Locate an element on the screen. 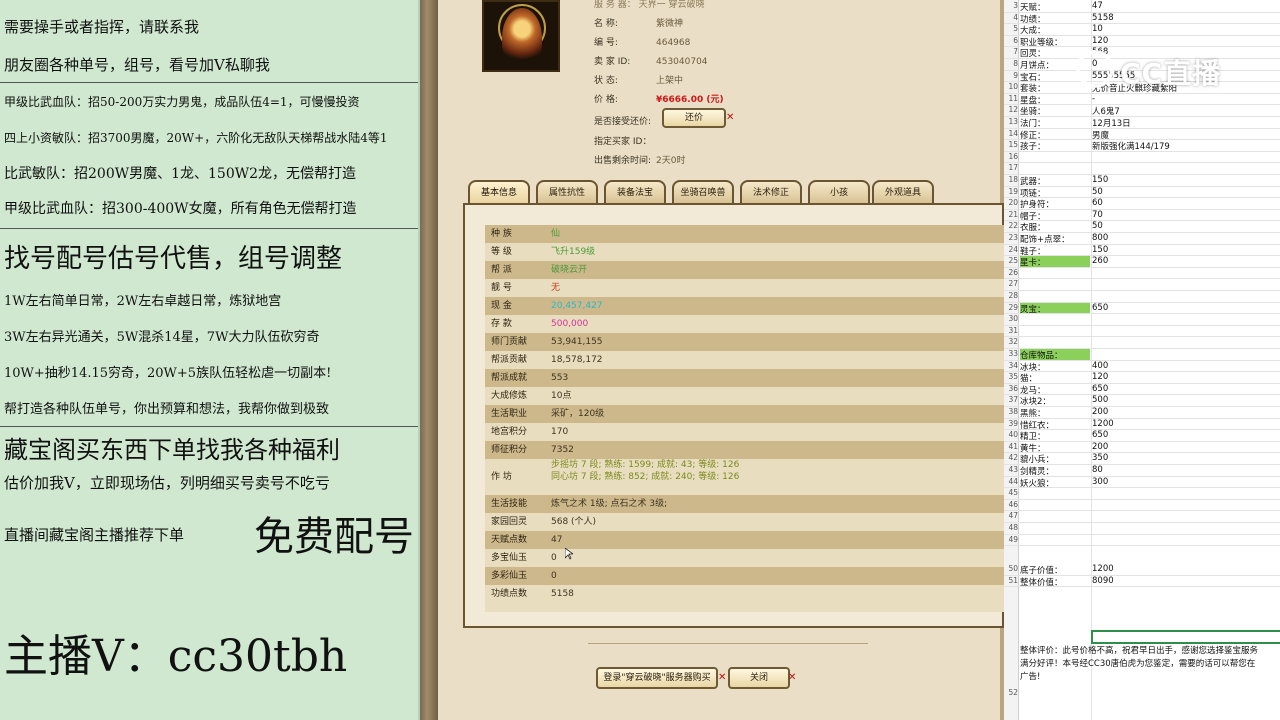 The height and width of the screenshot is (720, 1280). counter-offer-button: 还价 is located at coordinates (694, 118).